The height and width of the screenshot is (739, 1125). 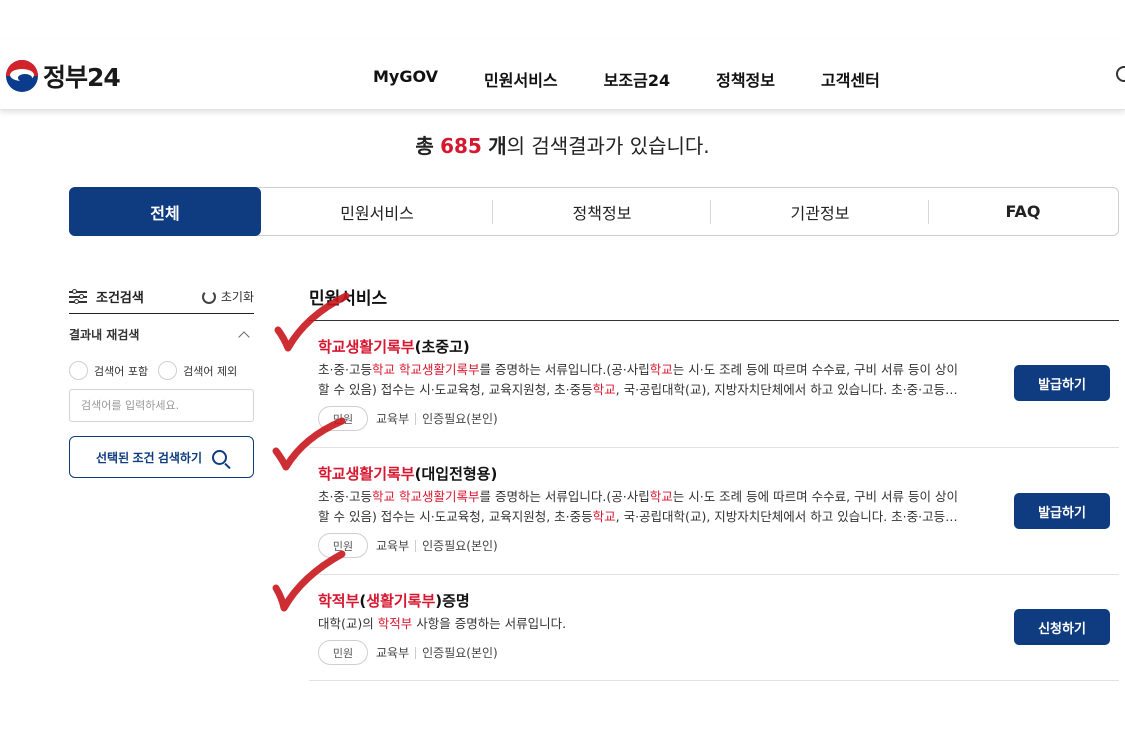 I want to click on tab-agency-info: 기관정보, so click(x=820, y=211).